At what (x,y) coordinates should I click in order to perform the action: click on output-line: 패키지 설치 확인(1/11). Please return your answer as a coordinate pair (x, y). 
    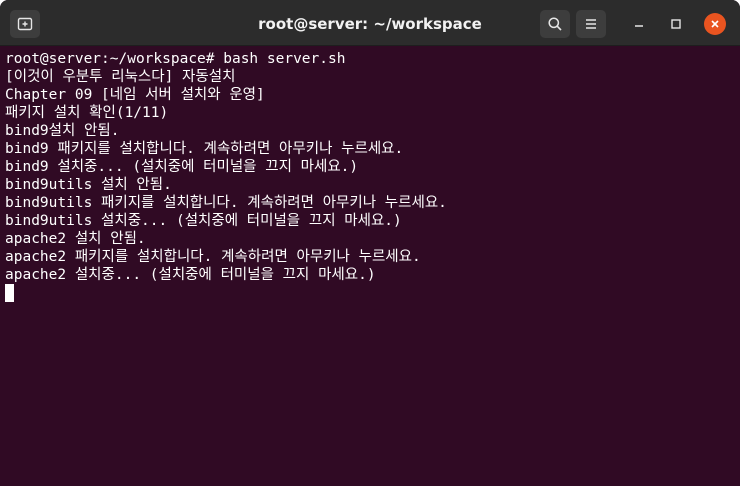
    Looking at the image, I should click on (87, 113).